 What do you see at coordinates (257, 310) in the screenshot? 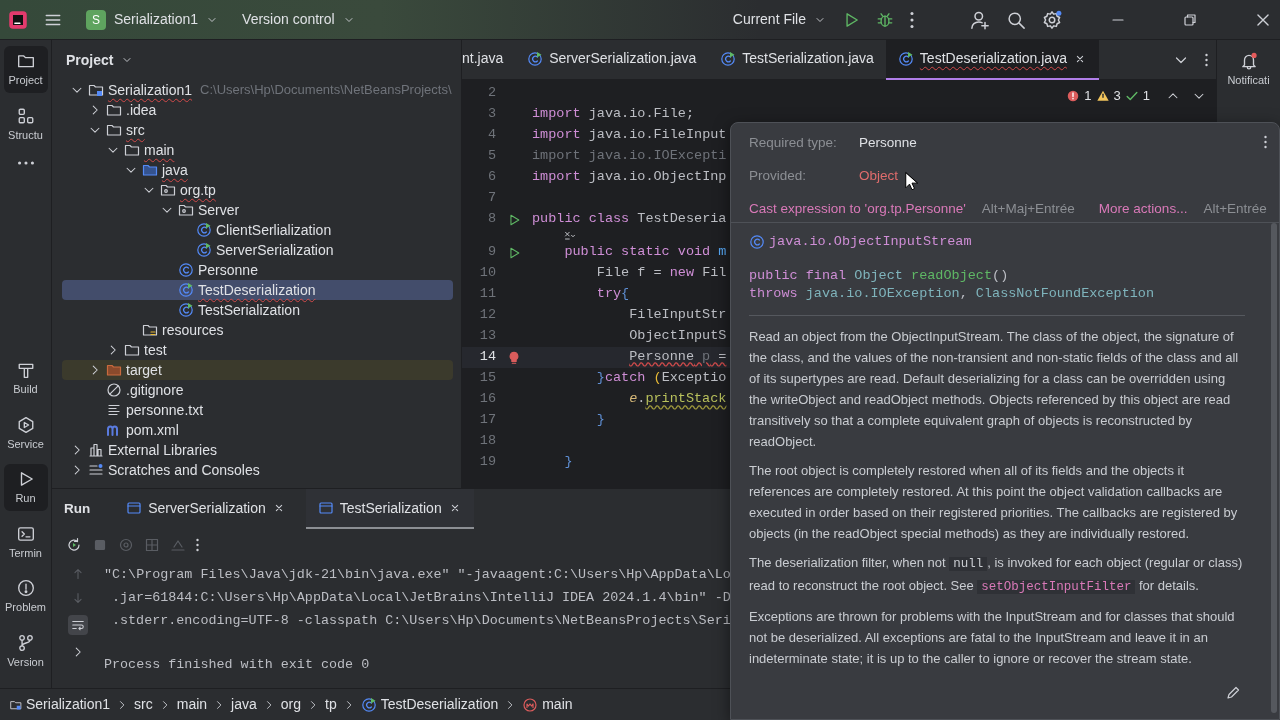
I see `tree-item: TestSerialization` at bounding box center [257, 310].